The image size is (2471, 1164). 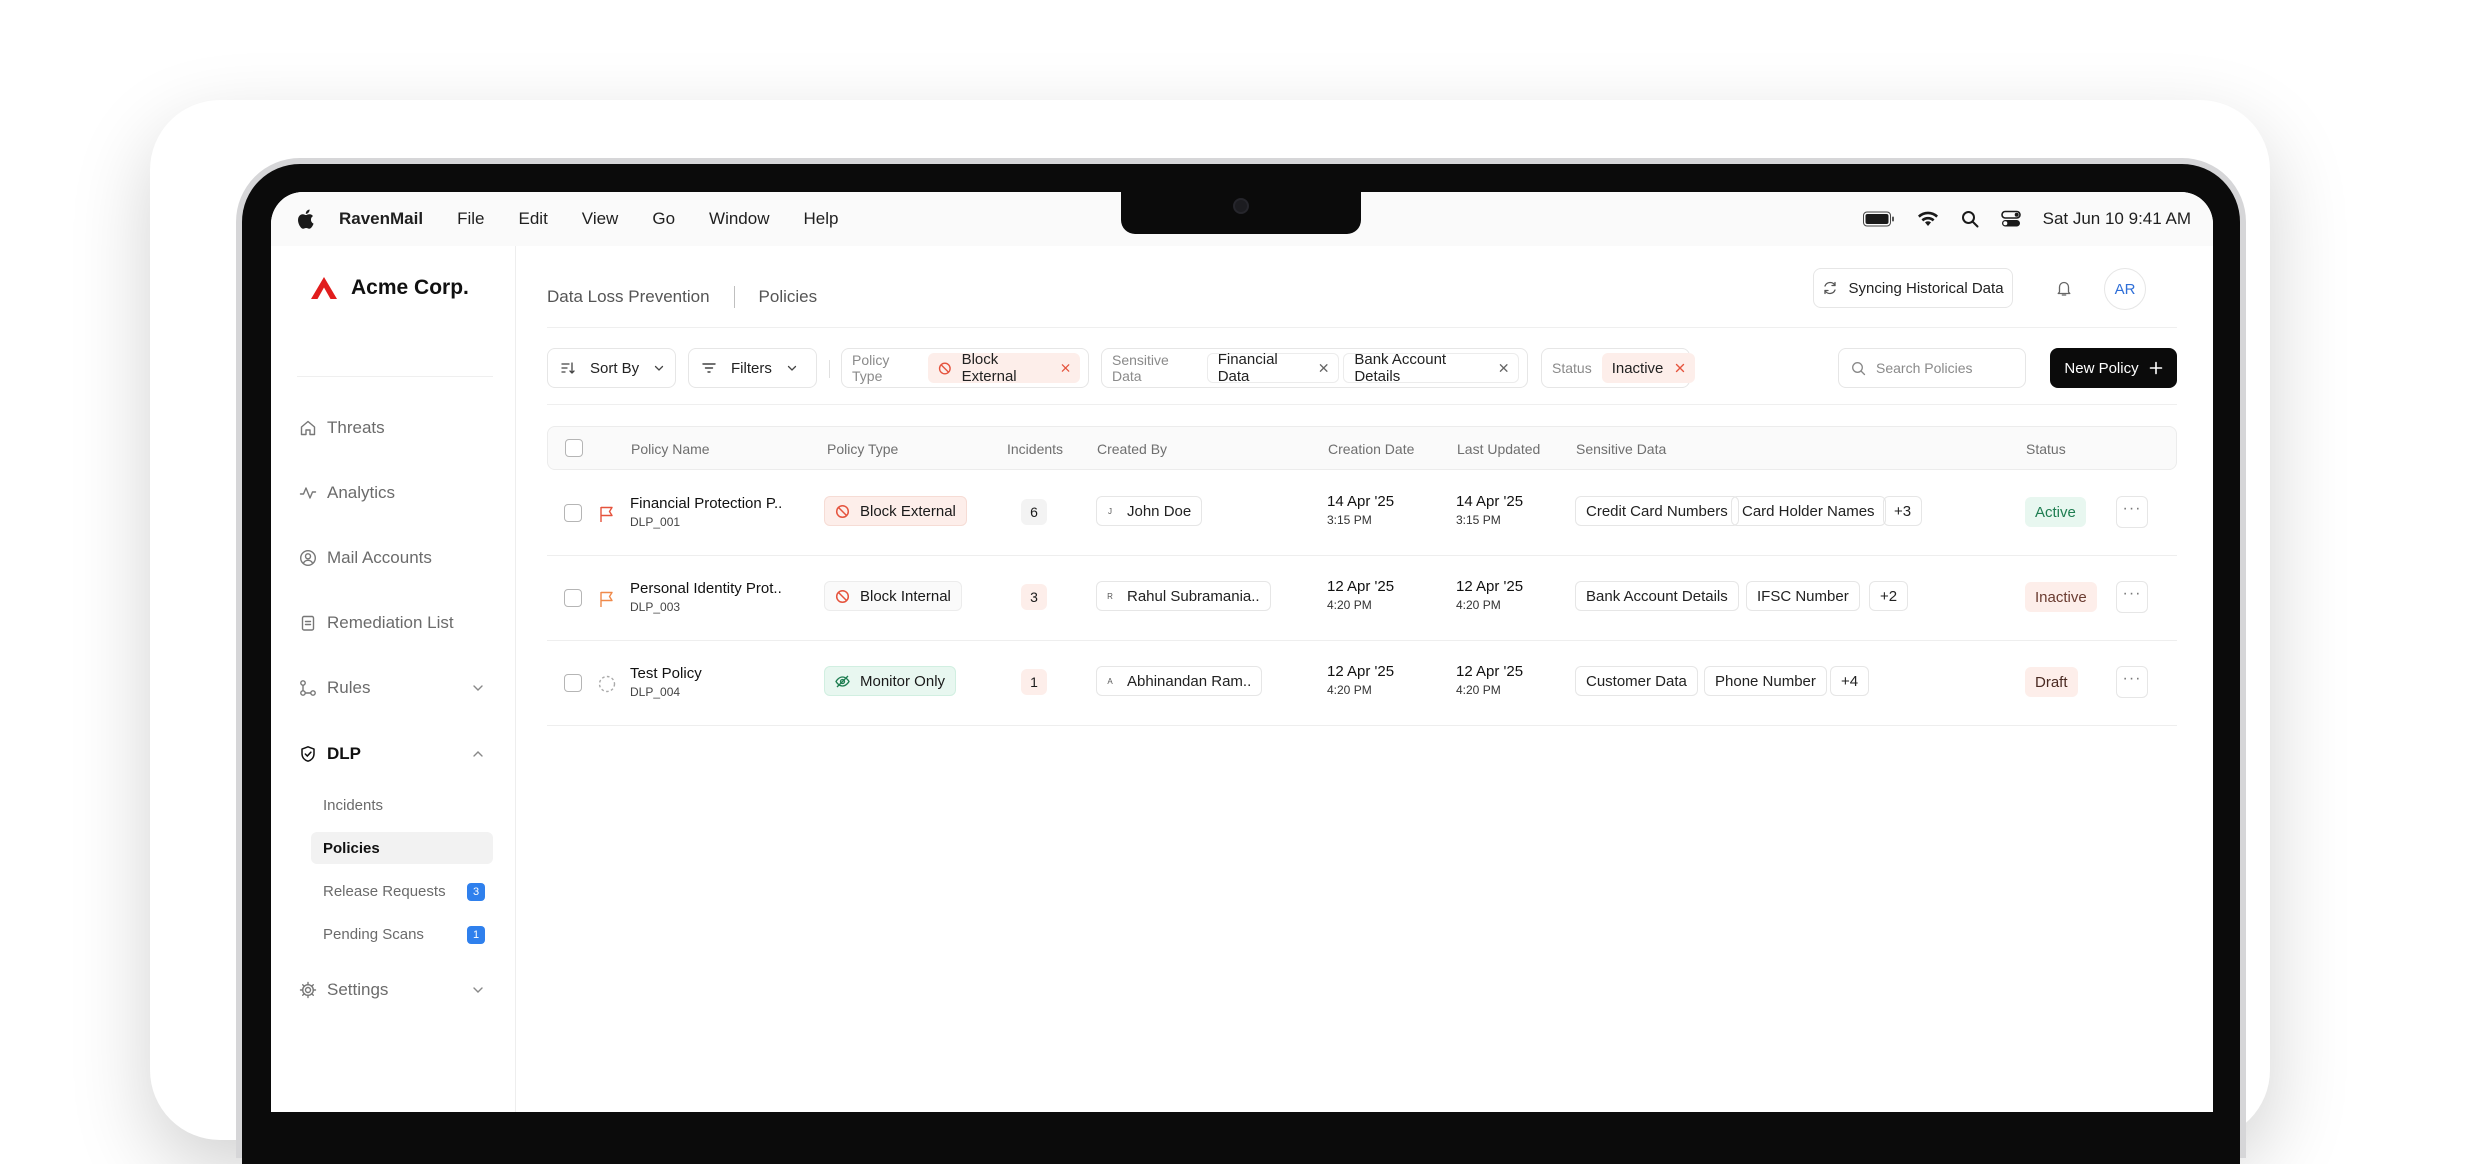 What do you see at coordinates (1498, 449) in the screenshot?
I see `column-header-last-updated: Last Updated` at bounding box center [1498, 449].